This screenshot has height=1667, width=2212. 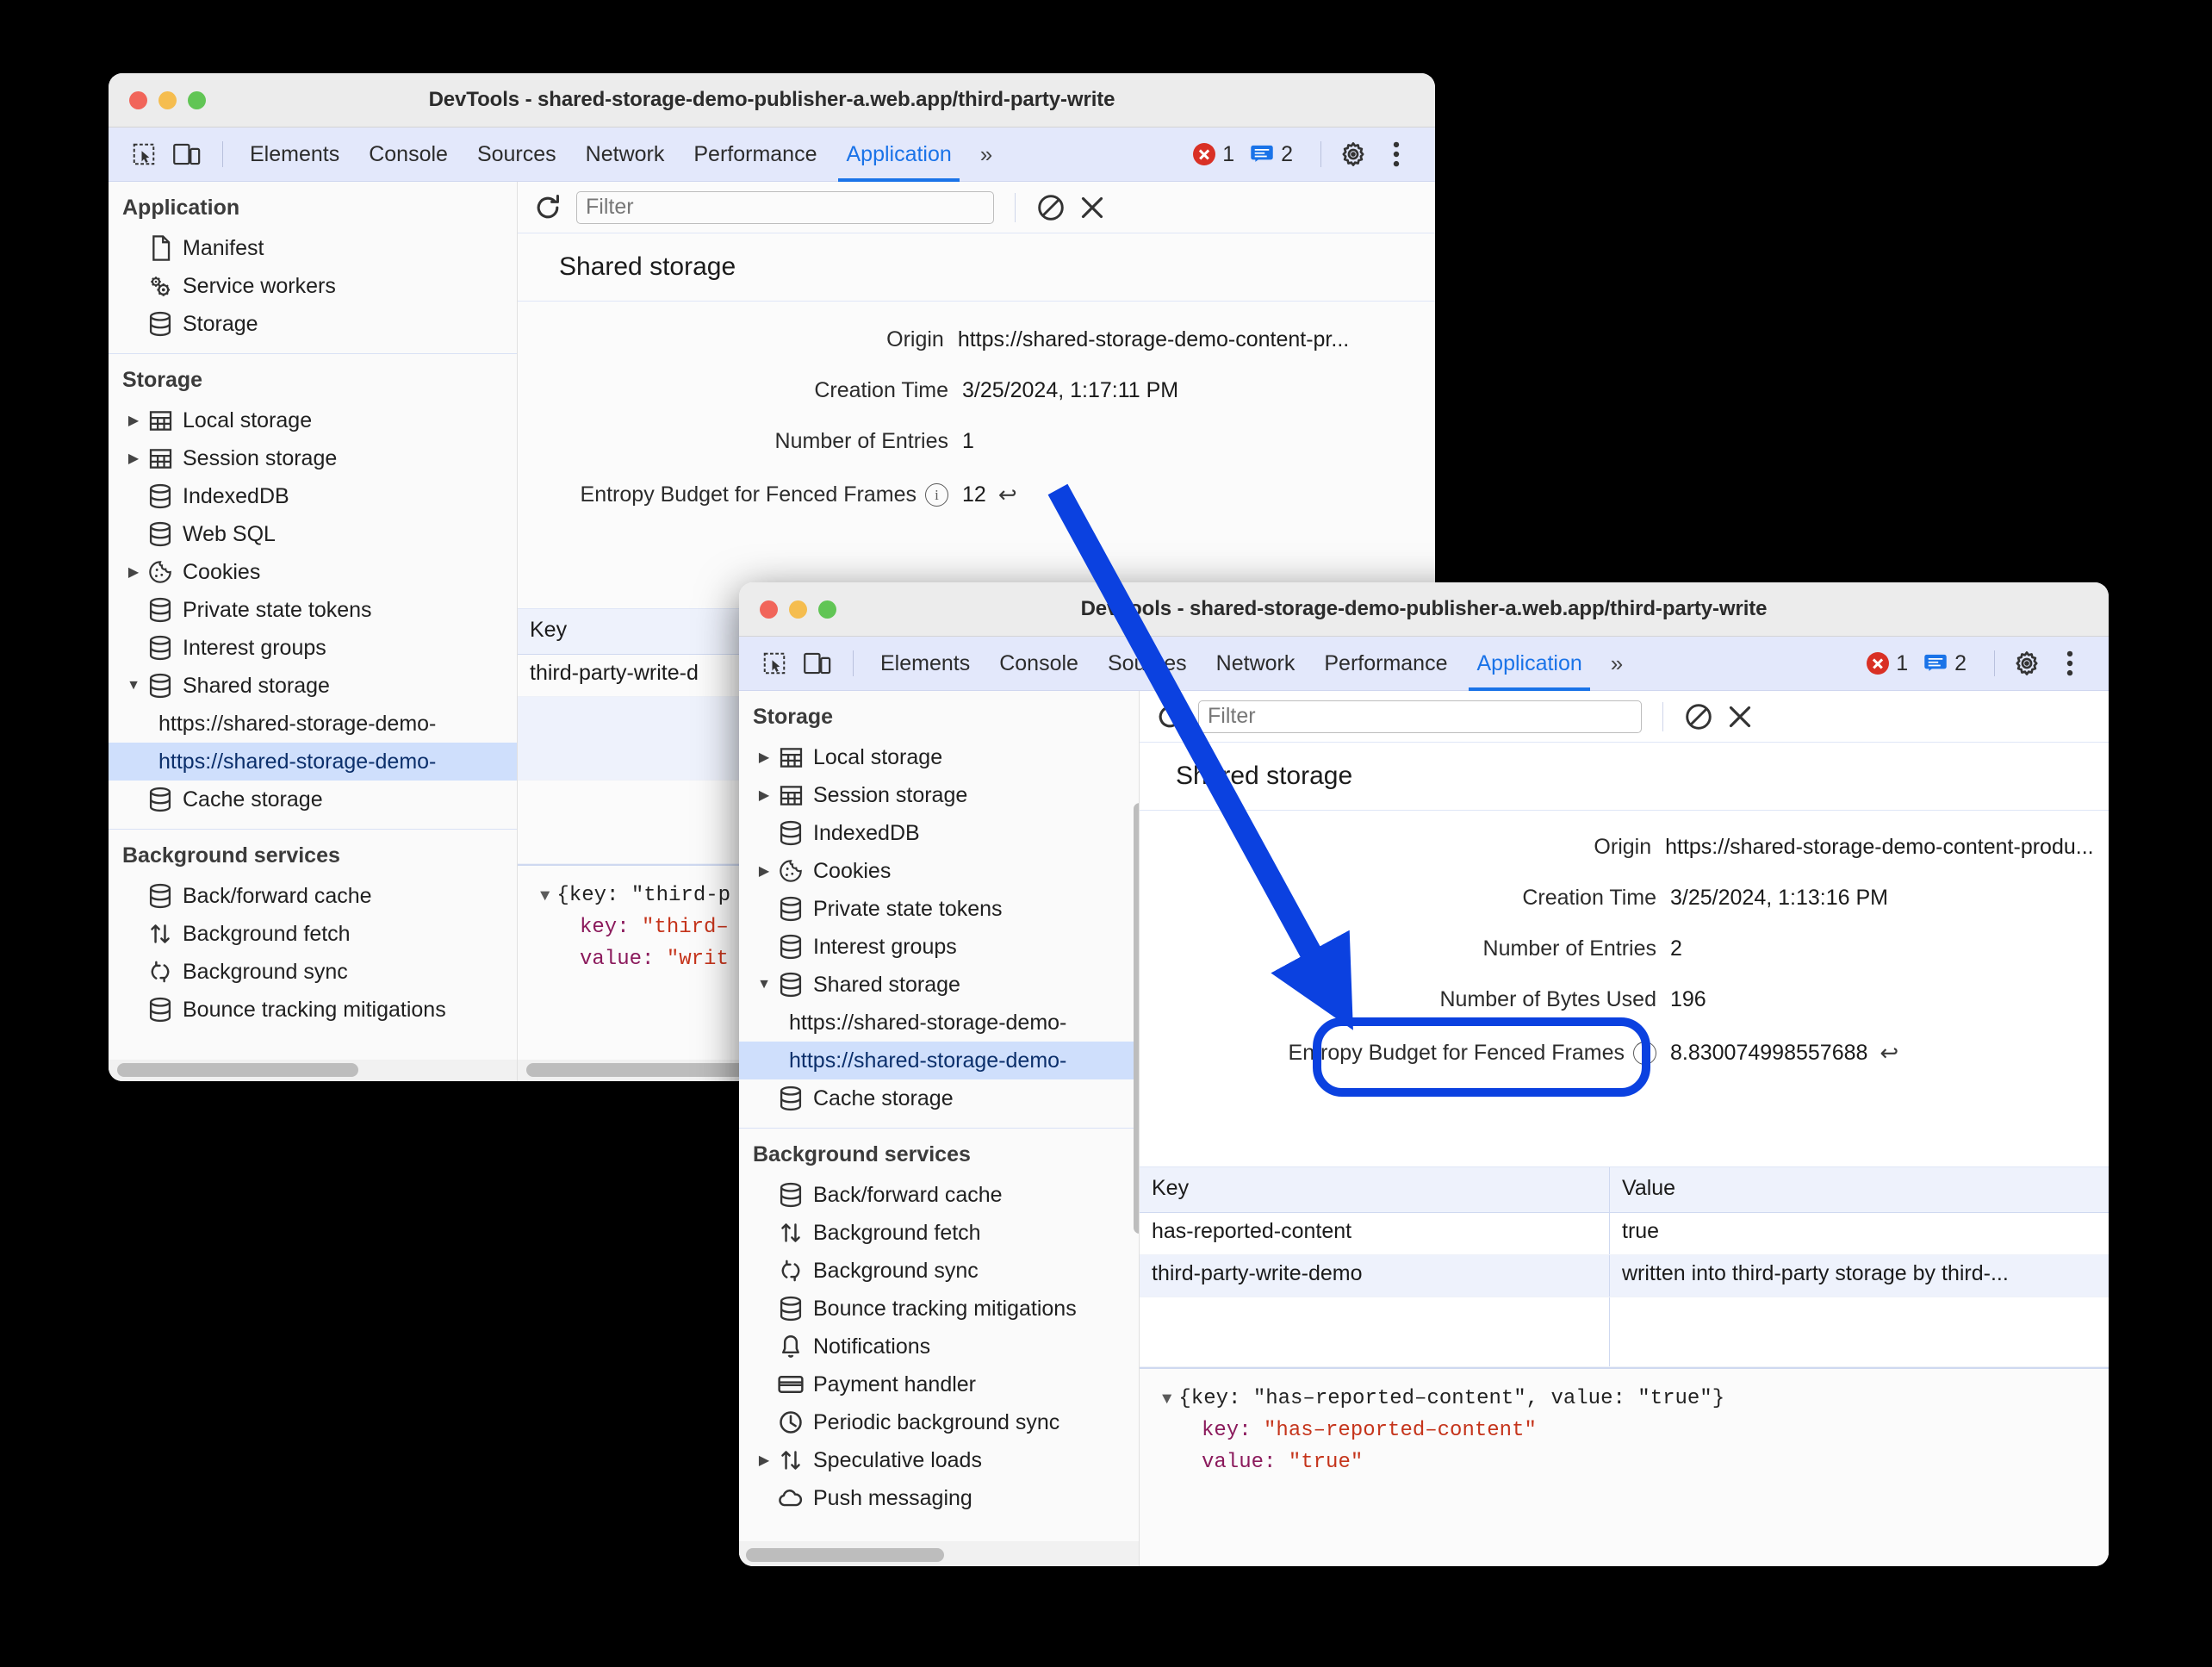 What do you see at coordinates (769, 609) in the screenshot?
I see `close-window-button` at bounding box center [769, 609].